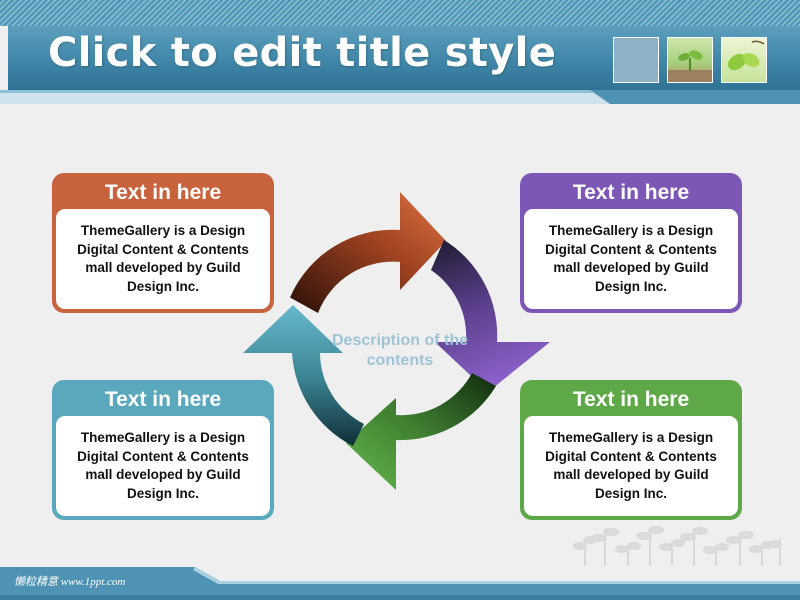 The width and height of the screenshot is (800, 600). What do you see at coordinates (70, 582) in the screenshot?
I see `footer-text: 懒粒精意 www.1ppt.com` at bounding box center [70, 582].